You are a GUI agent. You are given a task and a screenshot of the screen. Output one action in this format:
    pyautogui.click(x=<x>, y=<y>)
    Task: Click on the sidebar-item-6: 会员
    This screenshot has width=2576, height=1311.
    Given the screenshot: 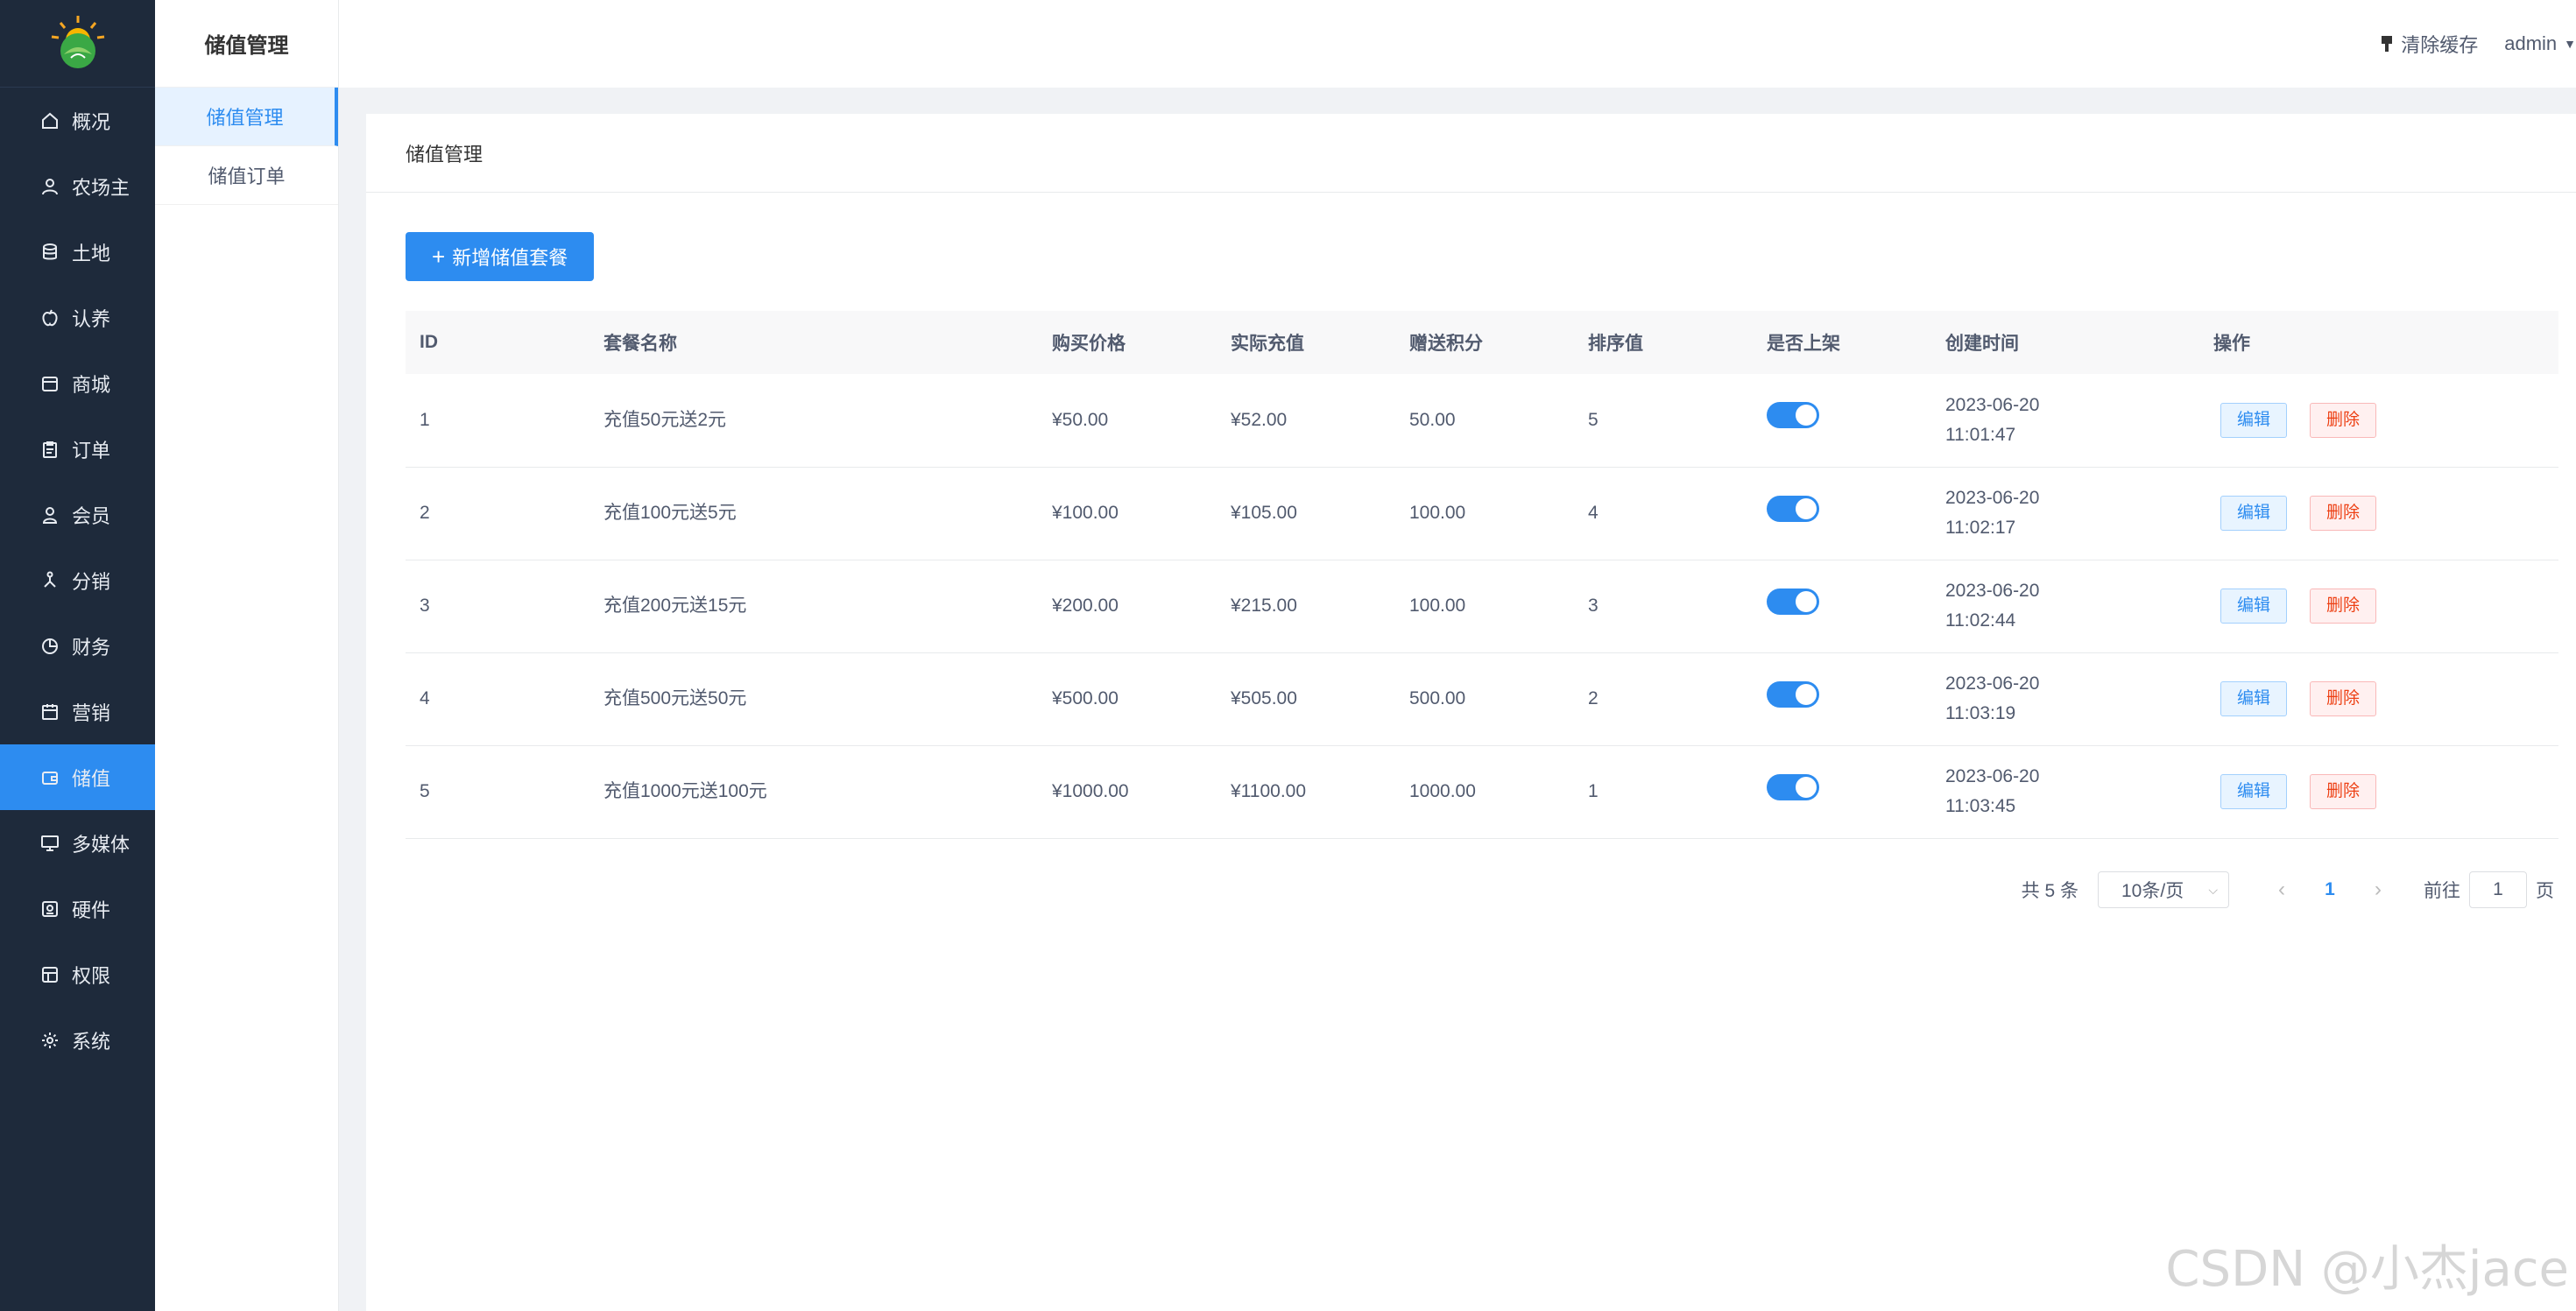 What is the action you would take?
    pyautogui.click(x=77, y=514)
    